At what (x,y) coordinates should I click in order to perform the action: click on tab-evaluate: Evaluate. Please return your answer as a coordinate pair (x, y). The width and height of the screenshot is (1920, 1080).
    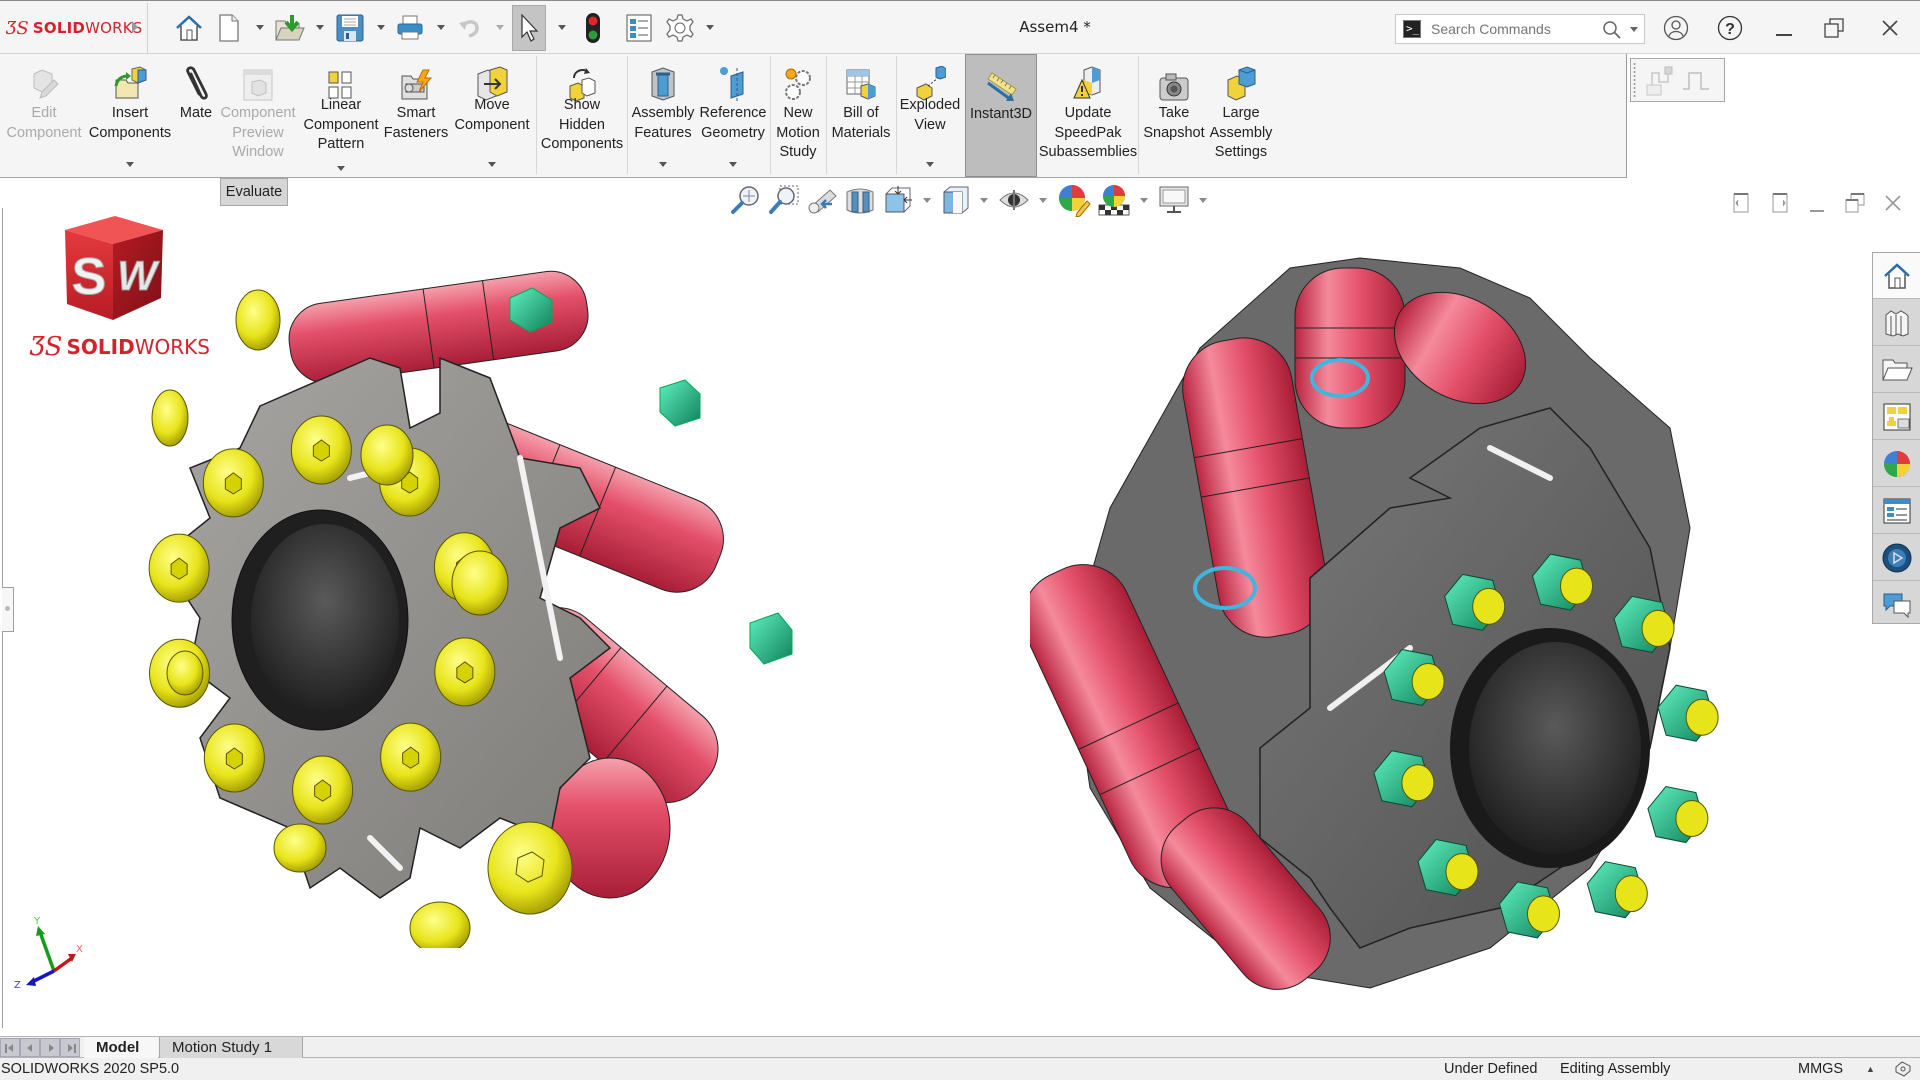
    Looking at the image, I should click on (254, 192).